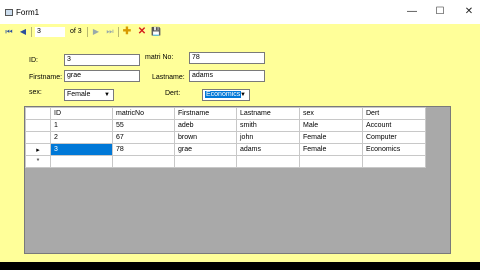  I want to click on column-header: Lastname, so click(268, 113).